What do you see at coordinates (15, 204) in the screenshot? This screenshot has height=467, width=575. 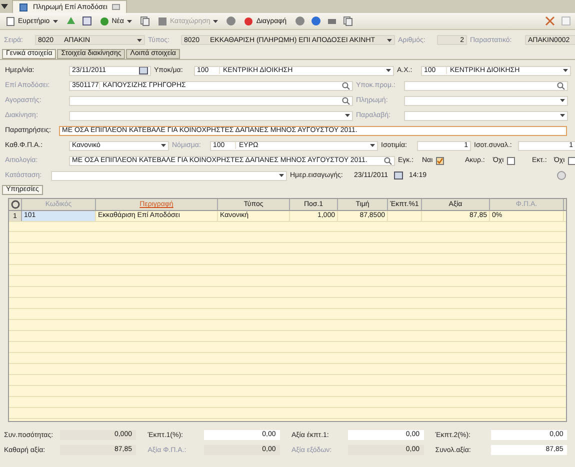 I see `settings-icon` at bounding box center [15, 204].